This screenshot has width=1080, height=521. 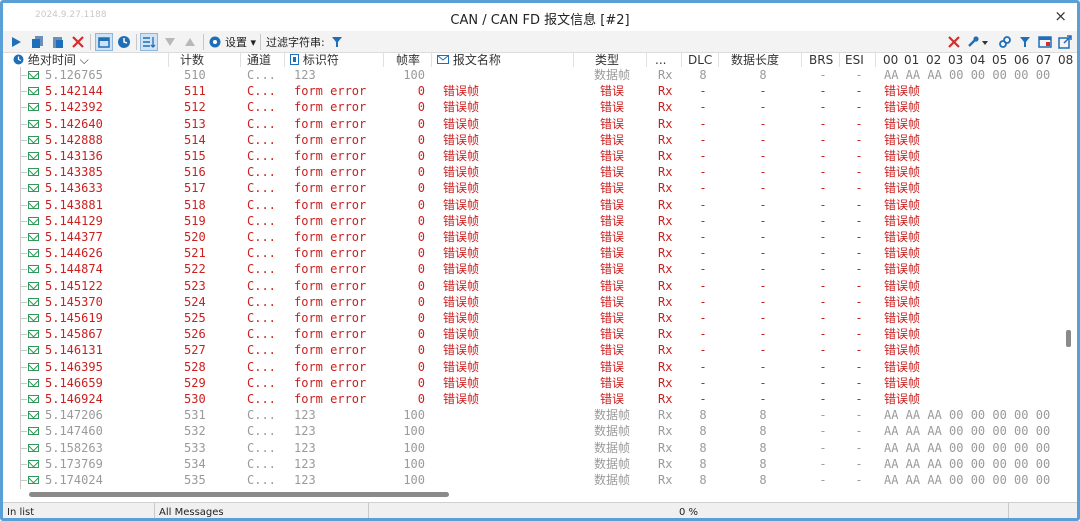 I want to click on column-count: 计数, so click(x=192, y=60).